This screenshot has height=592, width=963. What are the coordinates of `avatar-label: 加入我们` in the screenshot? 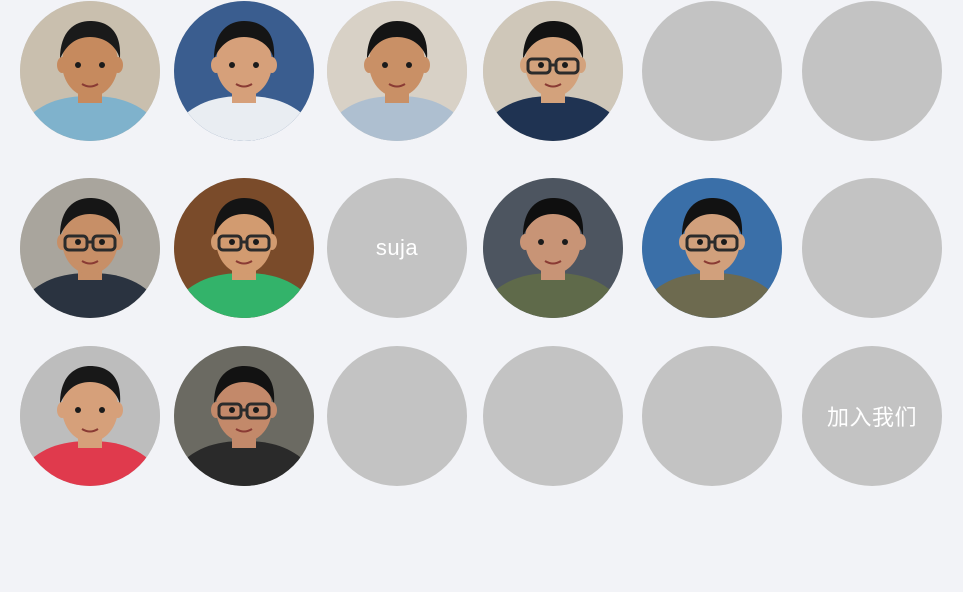 It's located at (871, 417).